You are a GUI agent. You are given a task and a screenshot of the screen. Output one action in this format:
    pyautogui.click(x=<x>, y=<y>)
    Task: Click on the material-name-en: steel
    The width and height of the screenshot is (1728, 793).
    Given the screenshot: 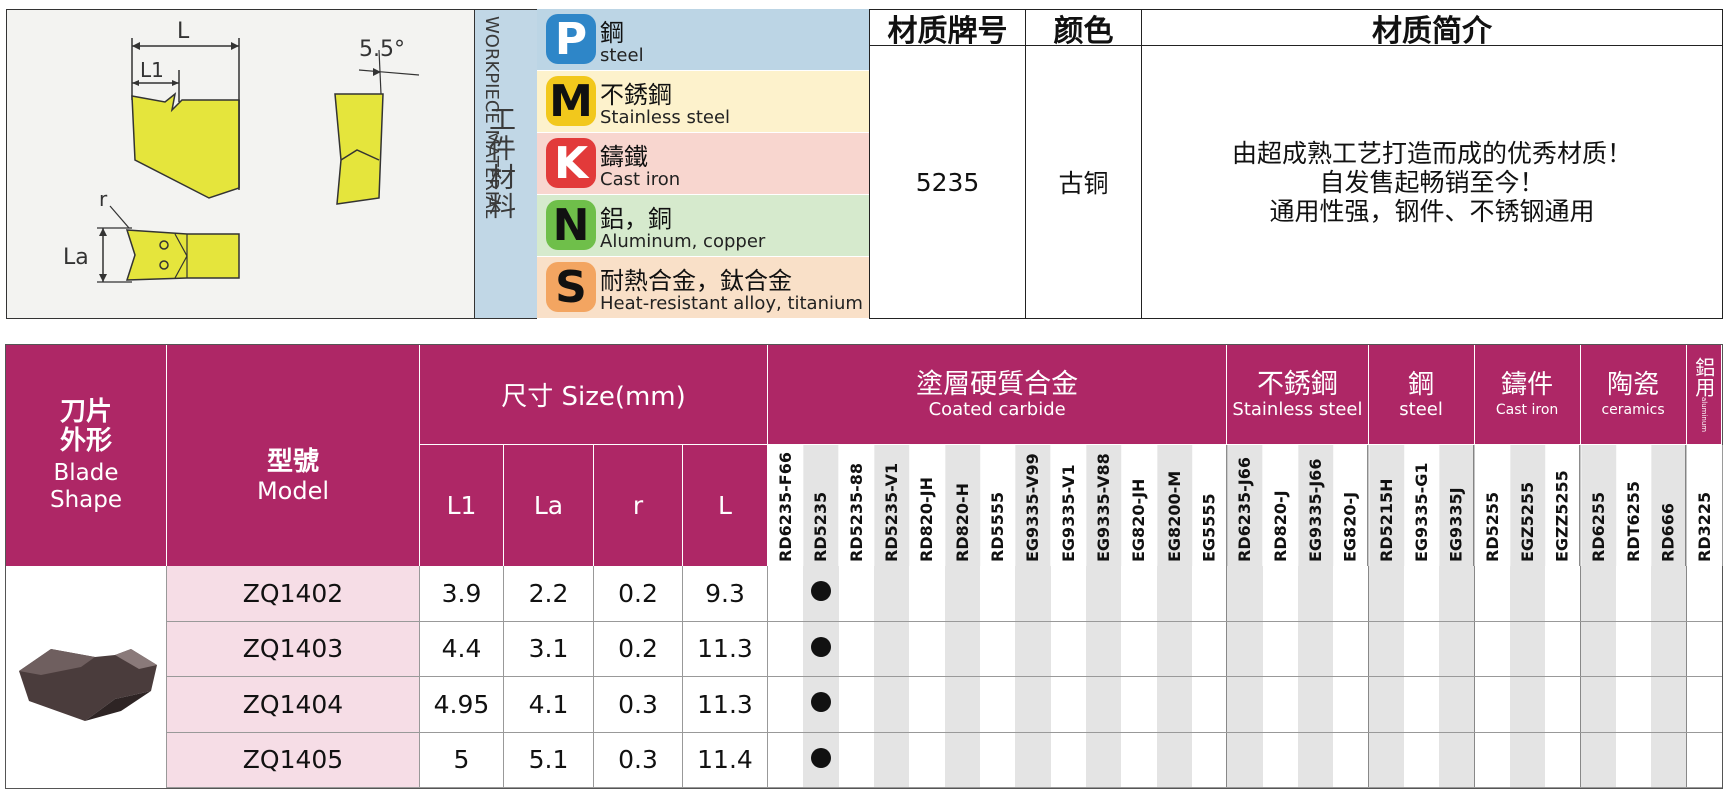 What is the action you would take?
    pyautogui.click(x=622, y=55)
    